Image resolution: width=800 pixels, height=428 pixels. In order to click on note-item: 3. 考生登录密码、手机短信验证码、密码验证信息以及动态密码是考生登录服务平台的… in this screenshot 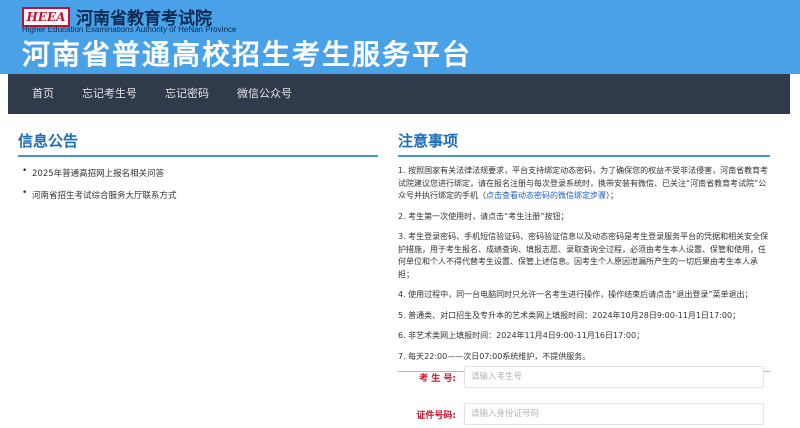, I will do `click(583, 255)`.